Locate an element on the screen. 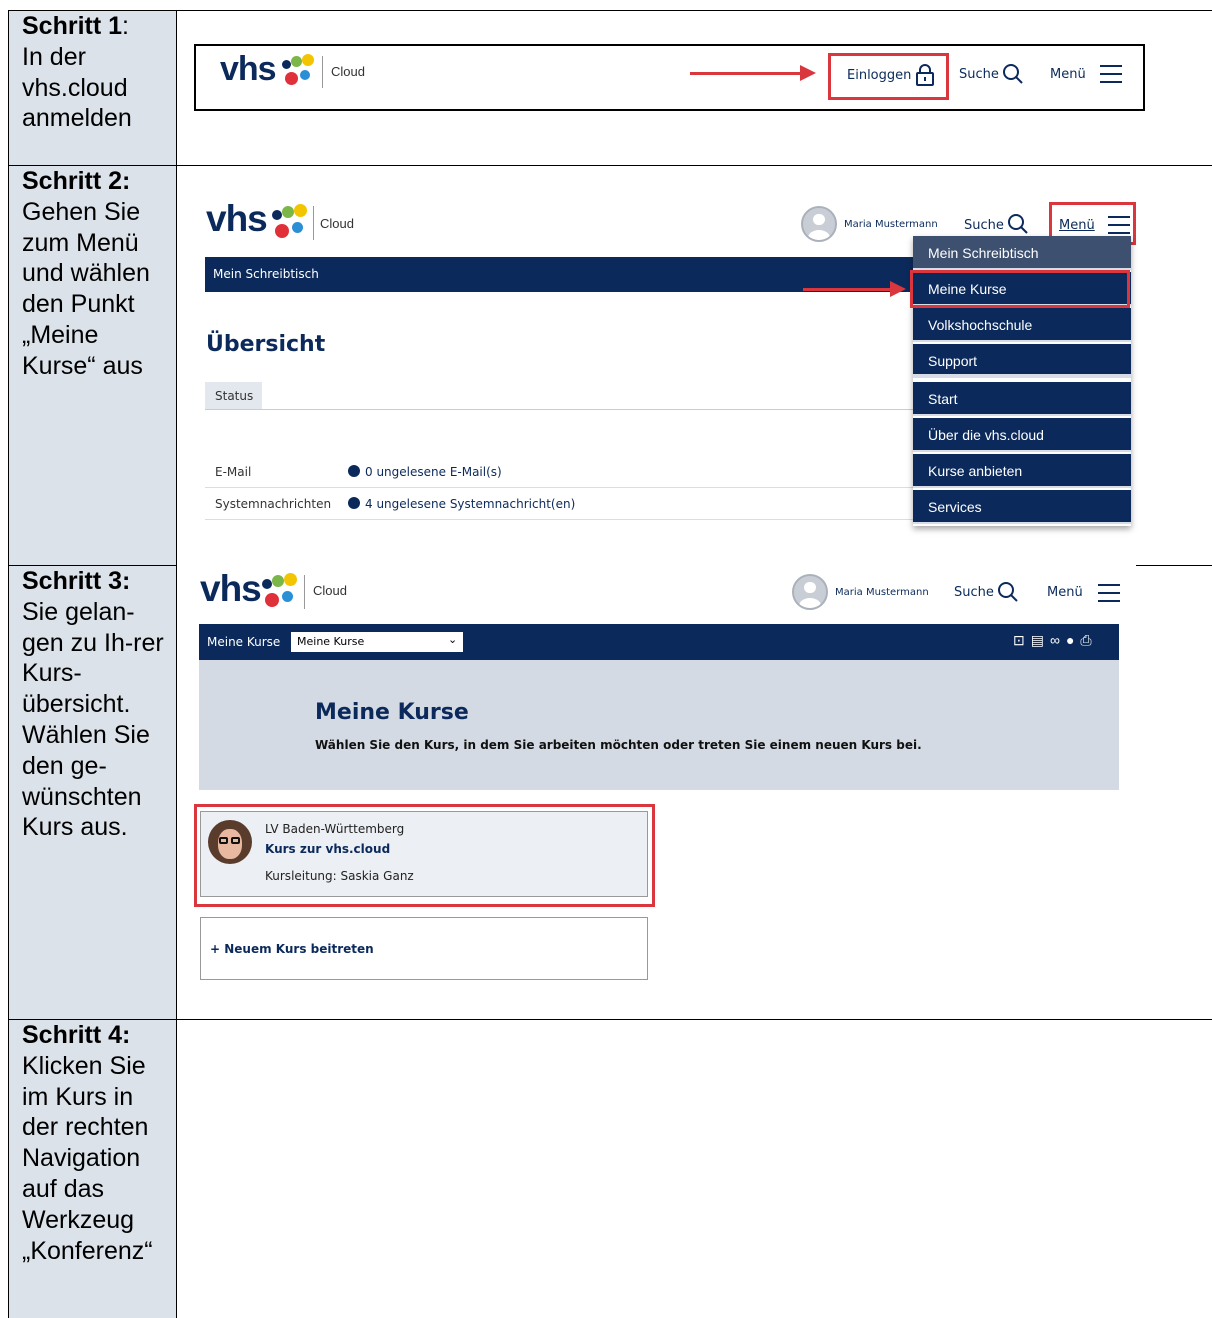 This screenshot has width=1212, height=1318. notes-icon: ▤ is located at coordinates (1040, 640).